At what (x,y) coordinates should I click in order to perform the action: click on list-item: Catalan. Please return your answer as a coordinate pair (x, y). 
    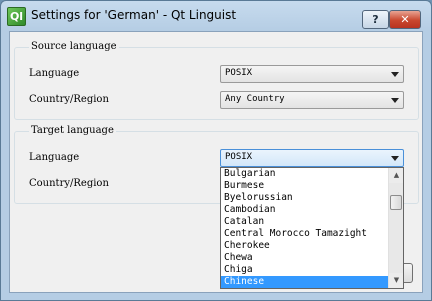
    Looking at the image, I should click on (304, 222).